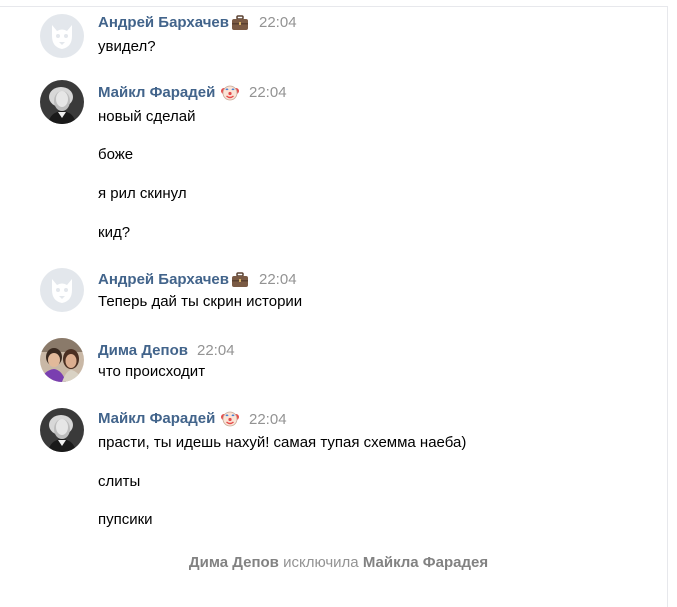 Image resolution: width=677 pixels, height=607 pixels. I want to click on user-photo-icon, so click(62, 360).